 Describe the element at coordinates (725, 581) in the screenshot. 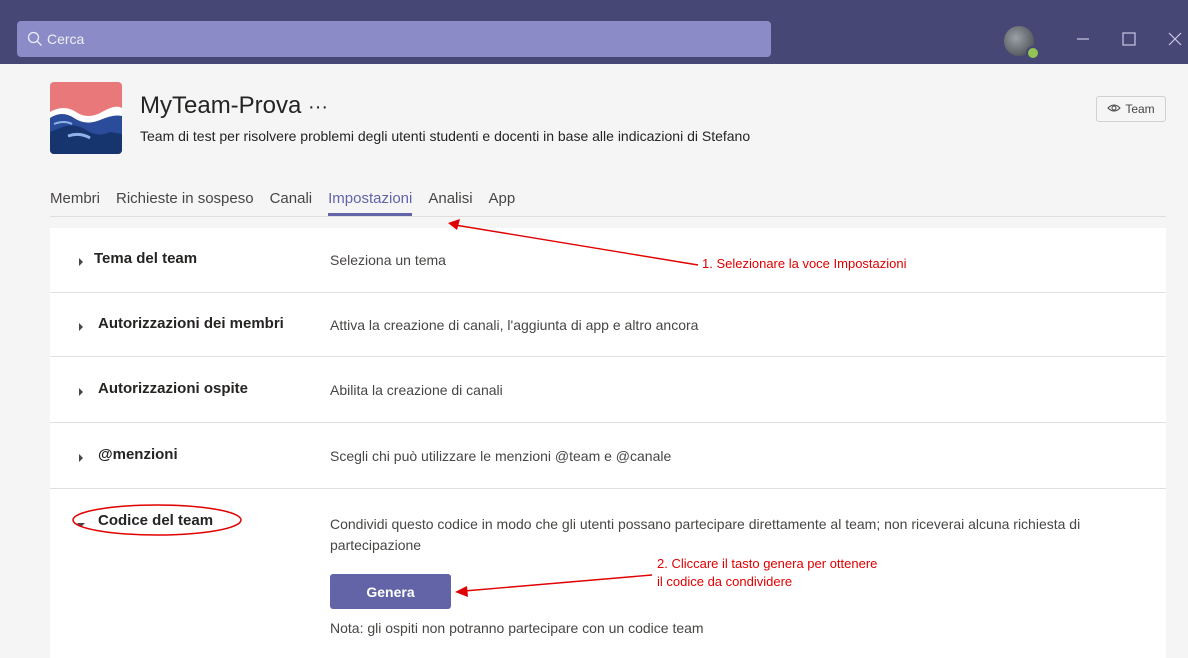

I see `annotation-step2-line2: il codice da condividere` at that location.